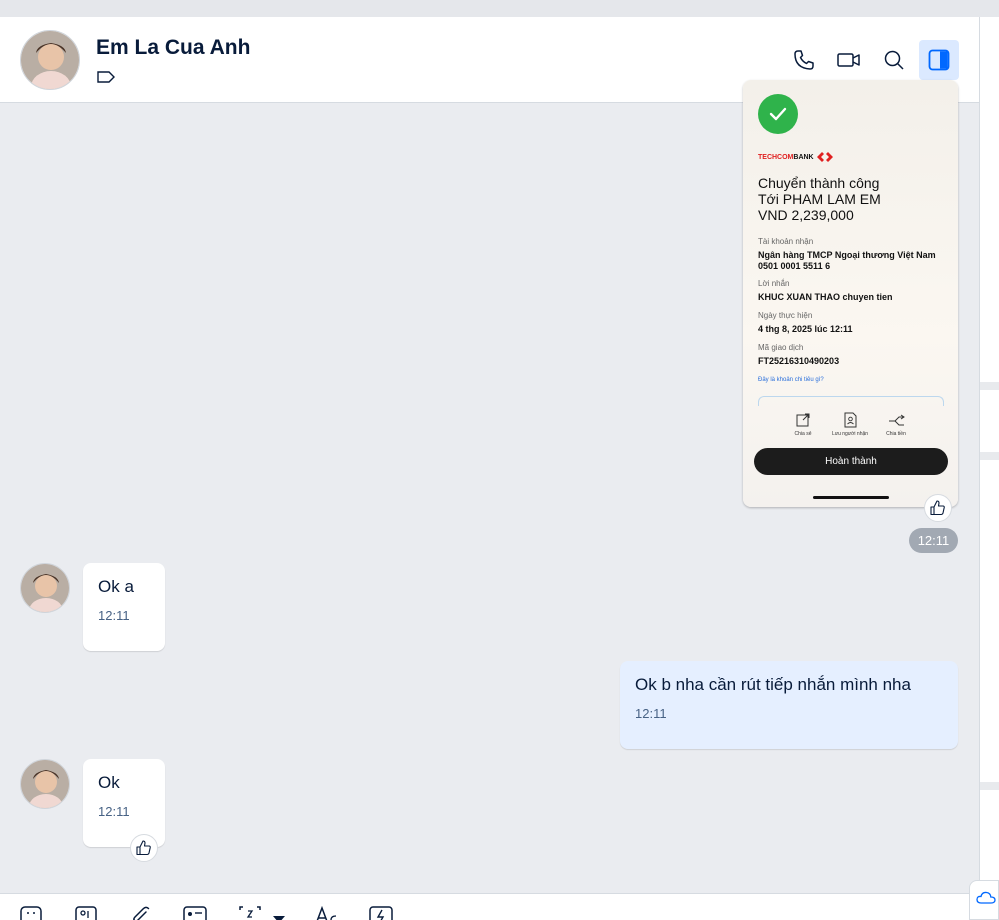 Image resolution: width=999 pixels, height=920 pixels. I want to click on receipt-label-message: Lời nhắn, so click(774, 283).